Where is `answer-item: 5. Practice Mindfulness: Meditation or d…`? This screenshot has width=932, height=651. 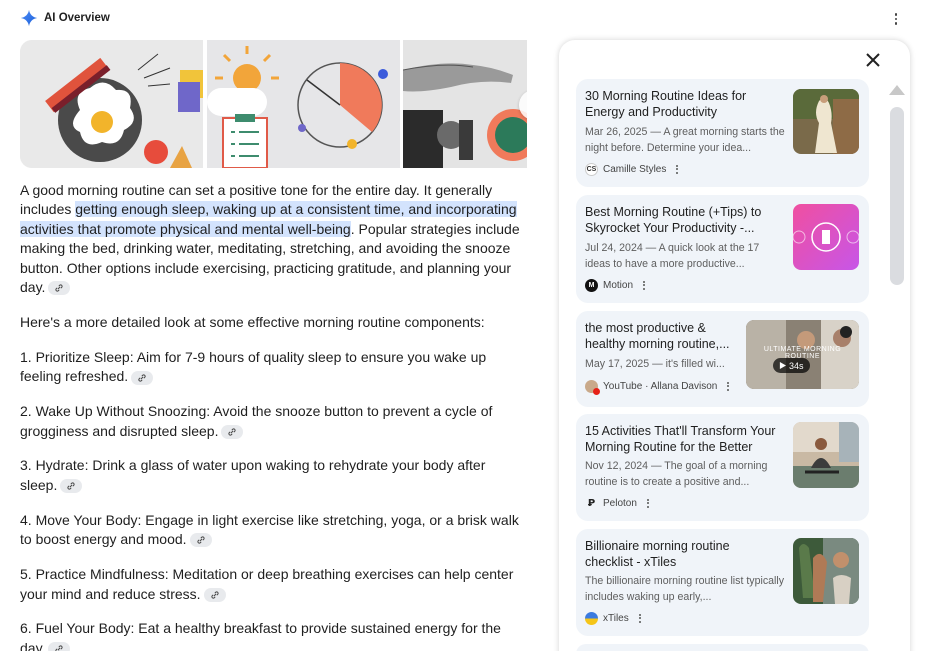 answer-item: 5. Practice Mindfulness: Meditation or d… is located at coordinates (267, 584).